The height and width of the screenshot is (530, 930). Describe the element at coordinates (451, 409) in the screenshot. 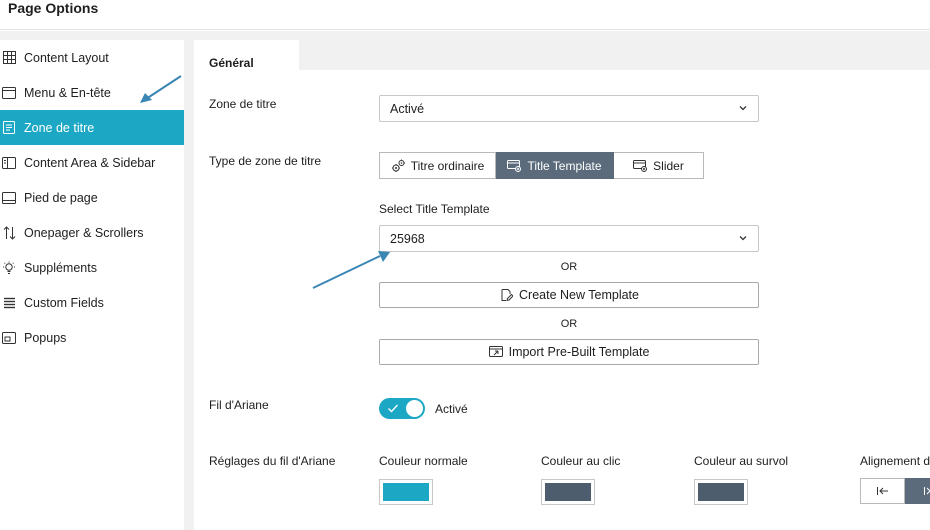

I see `breadcrumbs-state: Activé` at that location.